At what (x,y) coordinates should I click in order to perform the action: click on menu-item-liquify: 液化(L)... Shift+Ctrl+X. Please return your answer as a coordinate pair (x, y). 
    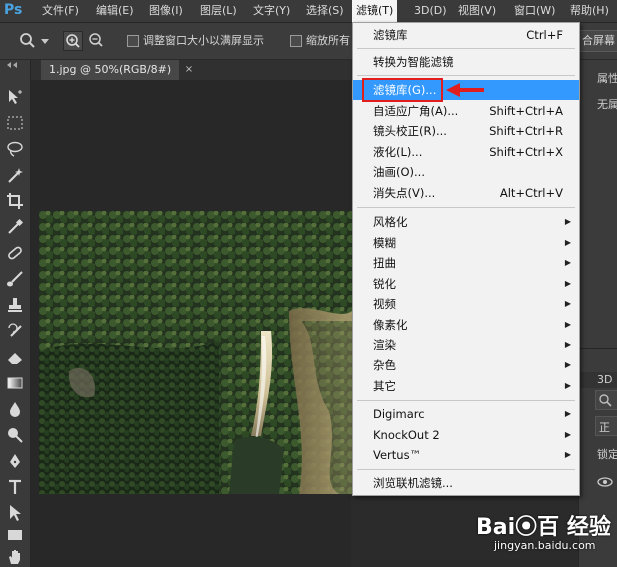
    Looking at the image, I should click on (466, 152).